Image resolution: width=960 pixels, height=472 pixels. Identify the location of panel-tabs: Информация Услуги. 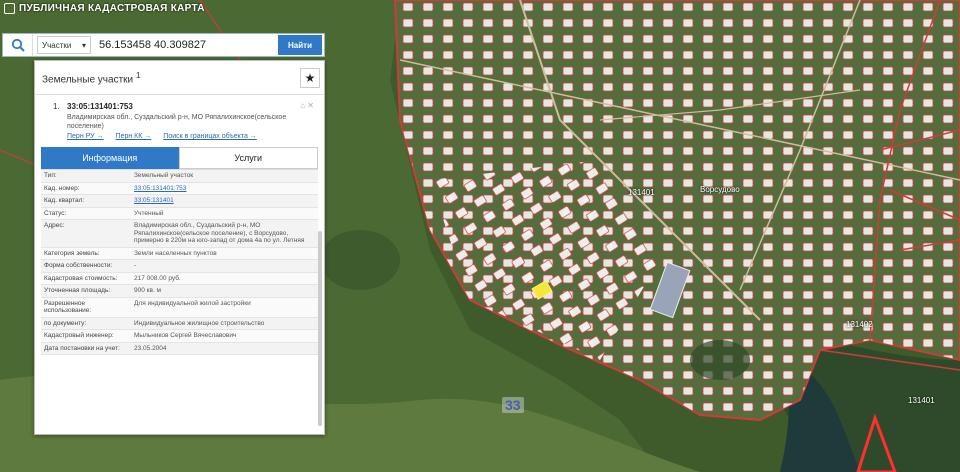
(179, 158).